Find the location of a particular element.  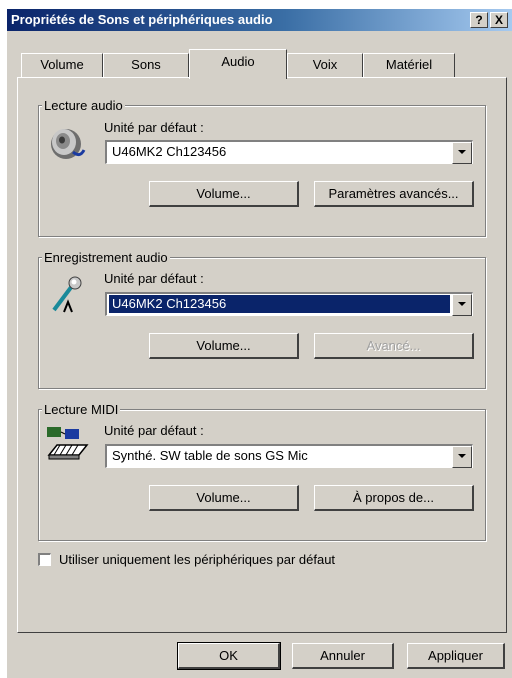

midi-playback-title: Lecture MIDI is located at coordinates (81, 409).